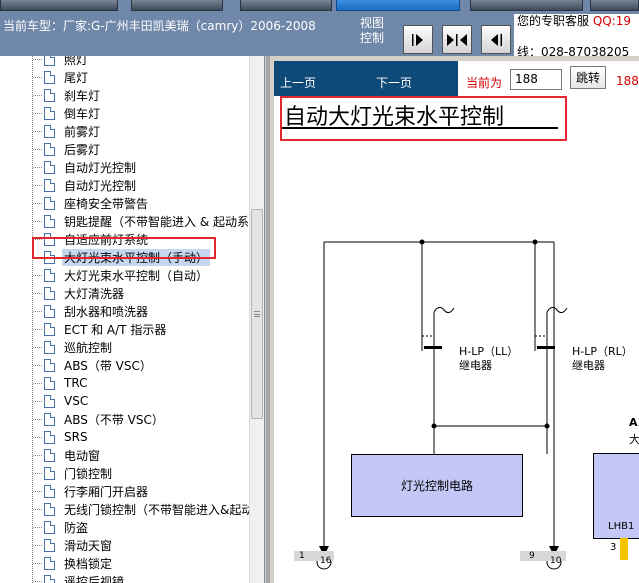 The height and width of the screenshot is (583, 639). What do you see at coordinates (76, 383) in the screenshot?
I see `tree-item-label: TRC` at bounding box center [76, 383].